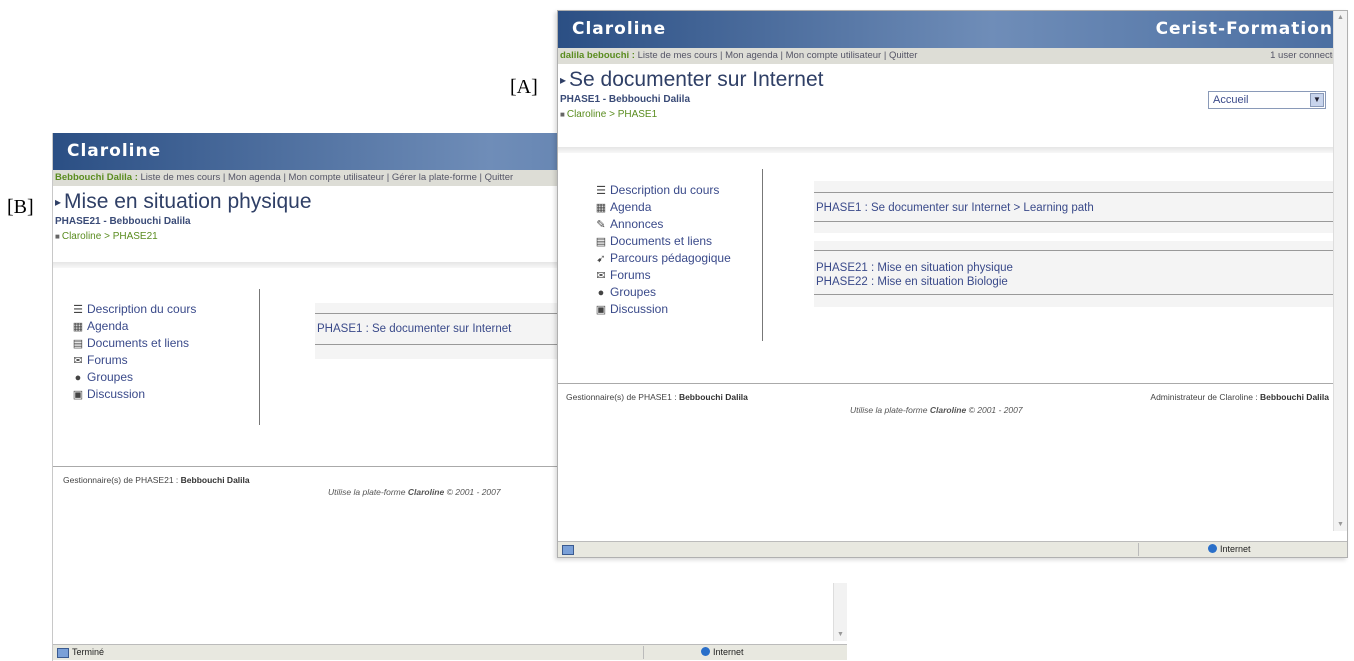 Image resolution: width=1354 pixels, height=661 pixels. What do you see at coordinates (1267, 100) in the screenshot?
I see `tool-select: Accueil ▼` at bounding box center [1267, 100].